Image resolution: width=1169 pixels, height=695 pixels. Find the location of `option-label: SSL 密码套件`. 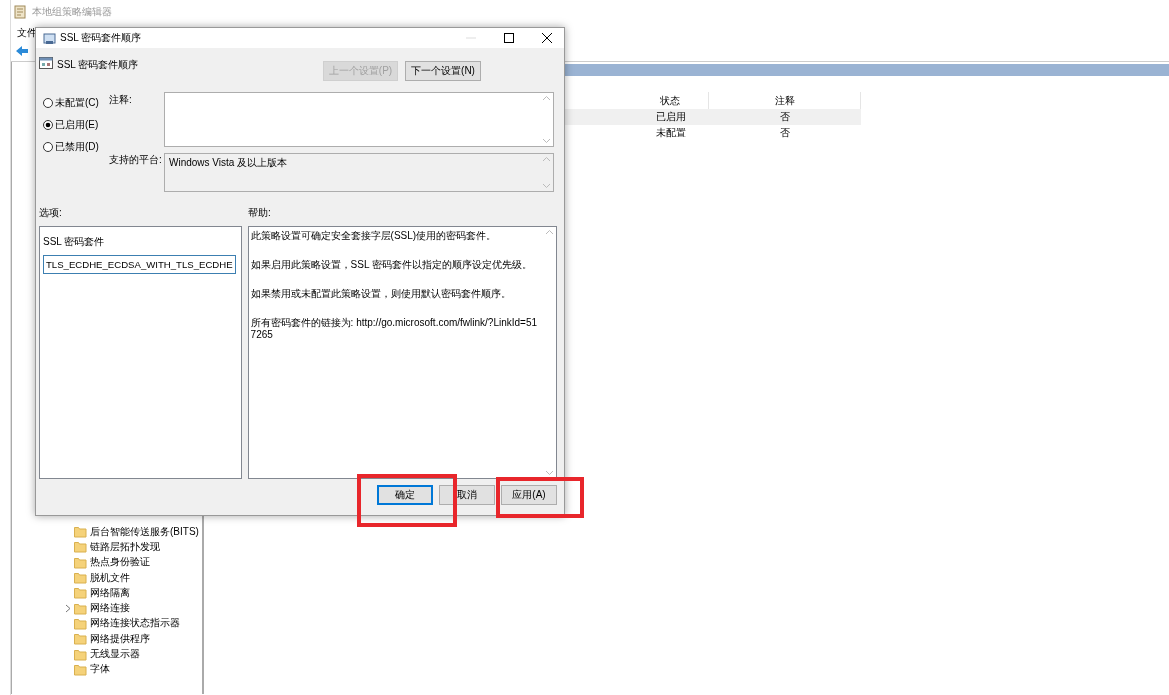

option-label: SSL 密码套件 is located at coordinates (74, 242).